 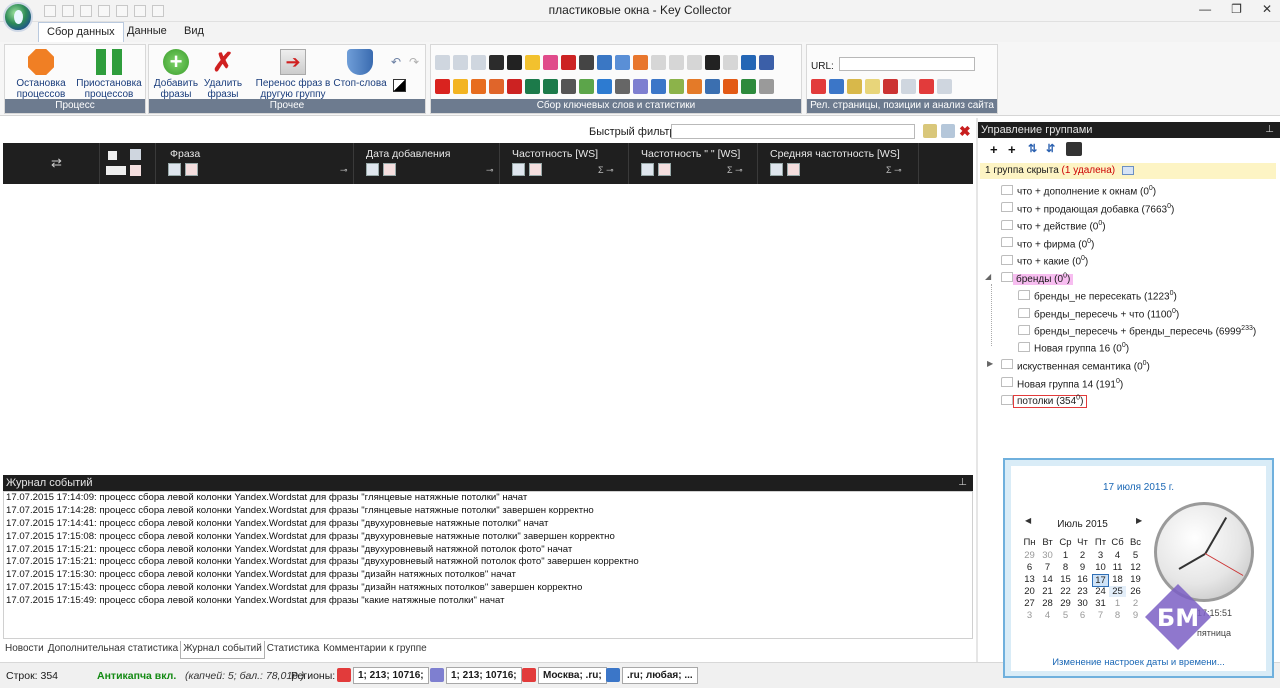 What do you see at coordinates (1029, 555) in the screenshot?
I see `calendar-day: 29` at bounding box center [1029, 555].